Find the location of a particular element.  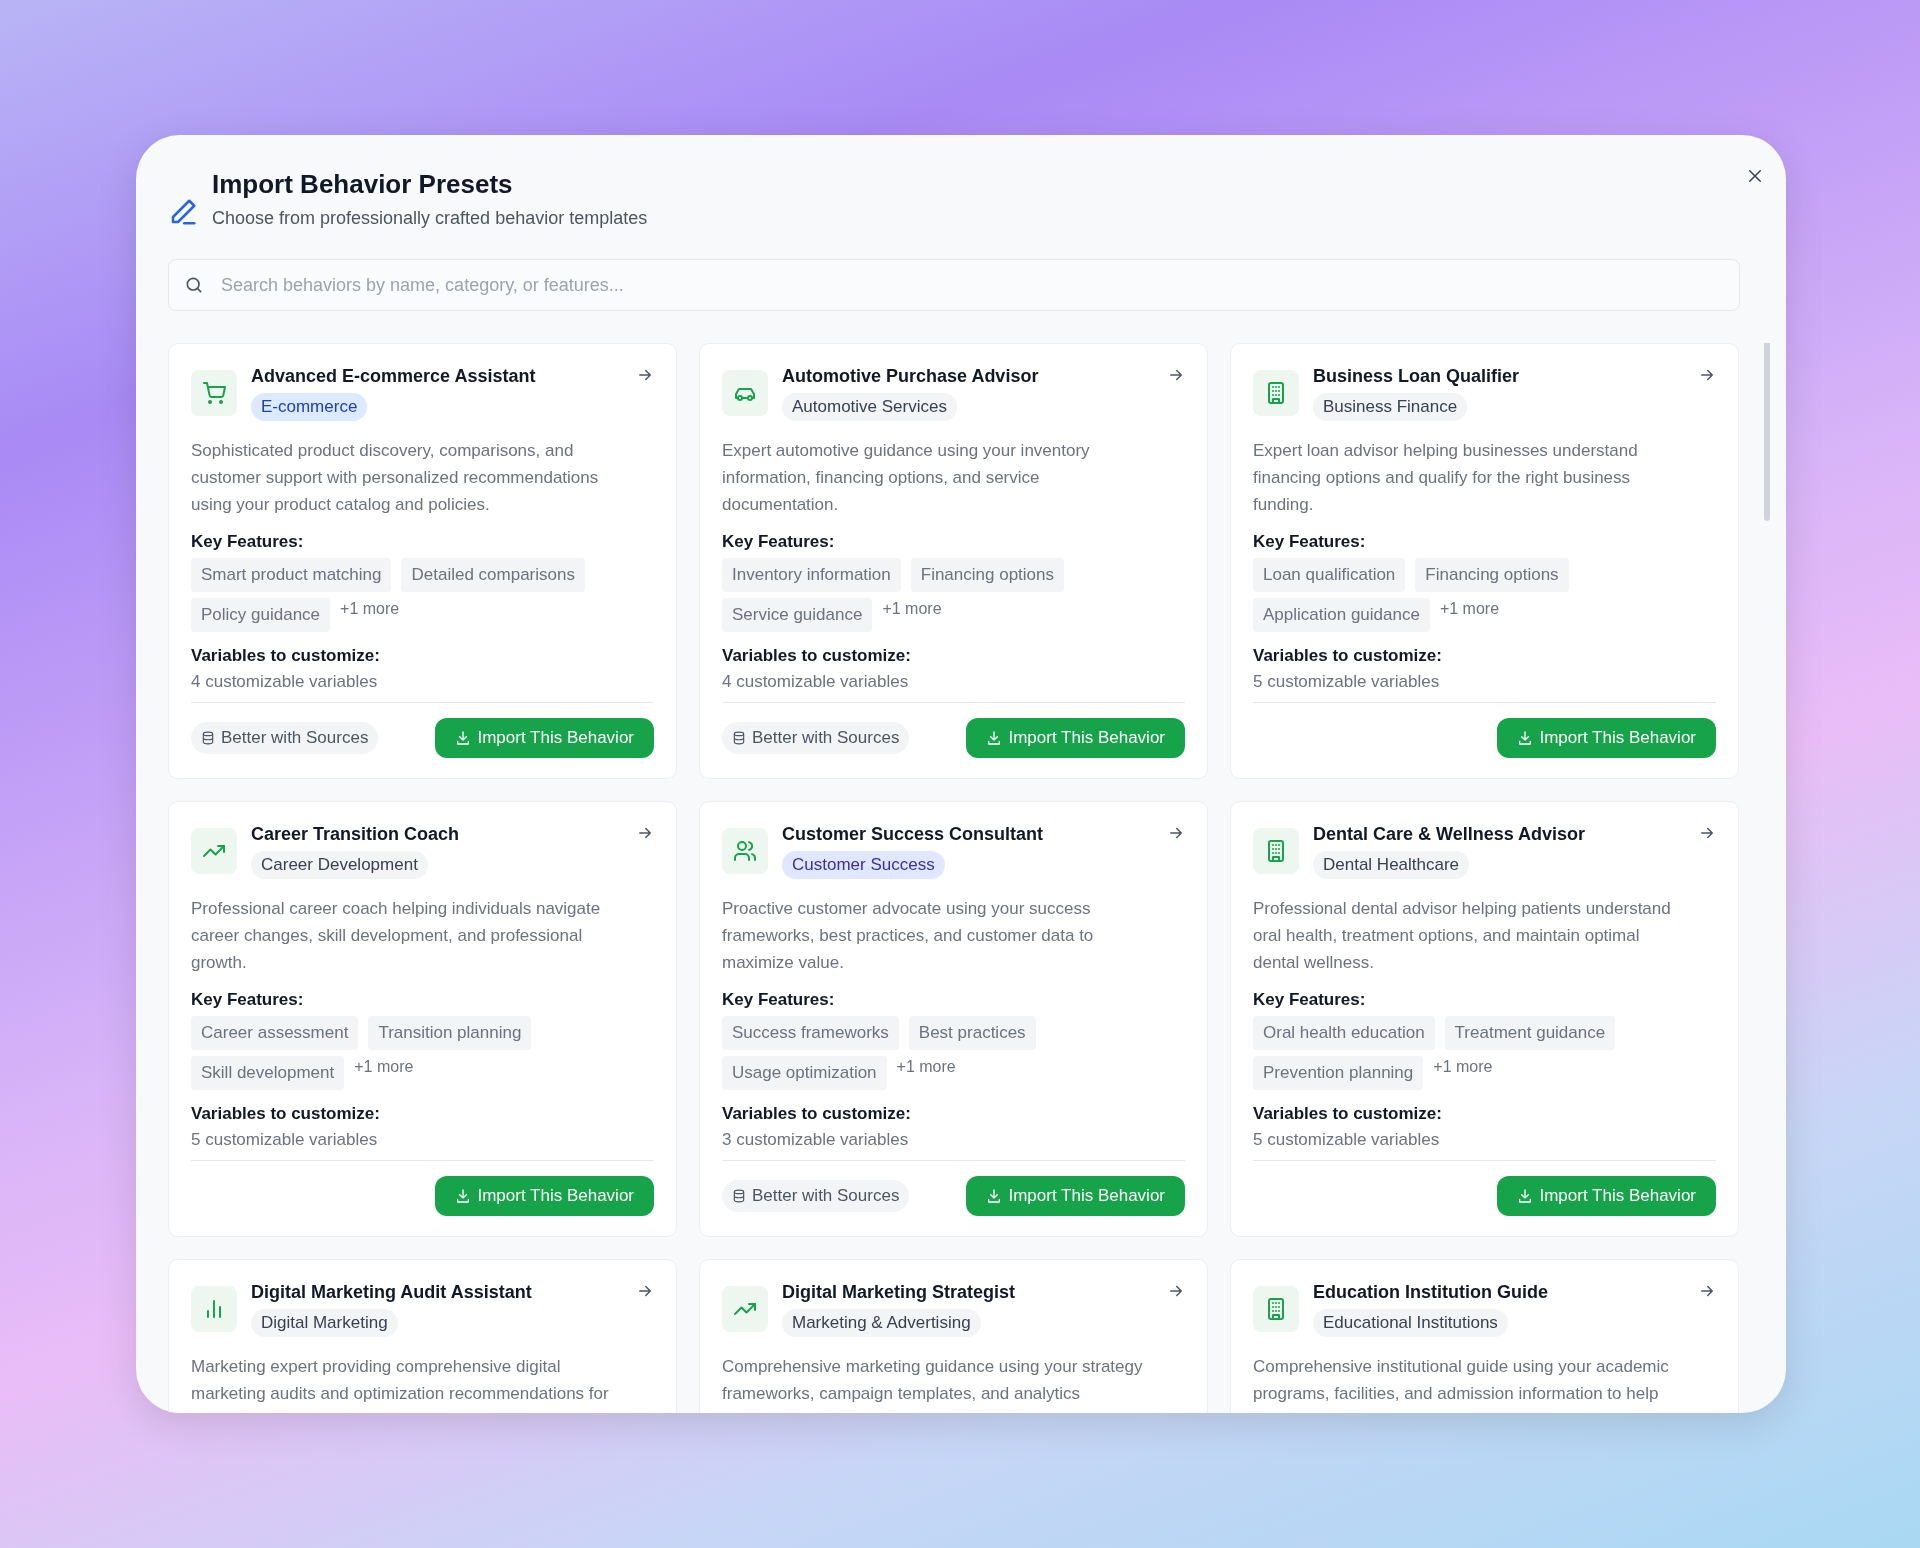

preset-title: Digital Marketing Audit Assistant is located at coordinates (391, 1292).